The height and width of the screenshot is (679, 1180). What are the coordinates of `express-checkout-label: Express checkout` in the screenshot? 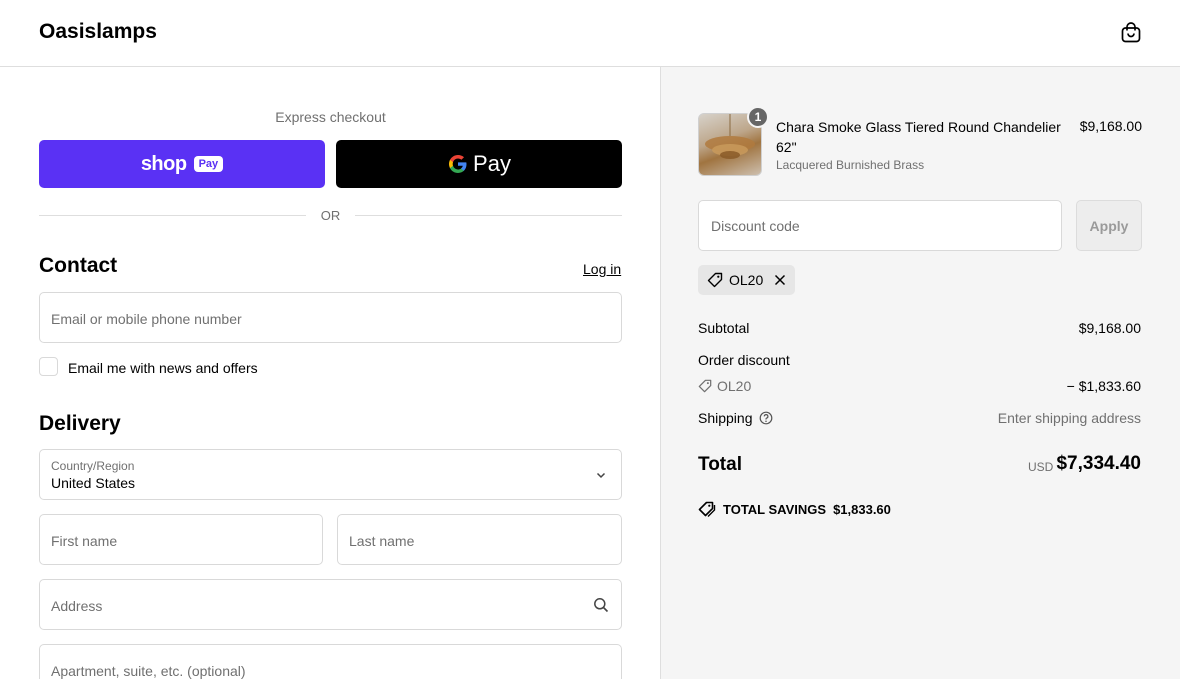 It's located at (330, 117).